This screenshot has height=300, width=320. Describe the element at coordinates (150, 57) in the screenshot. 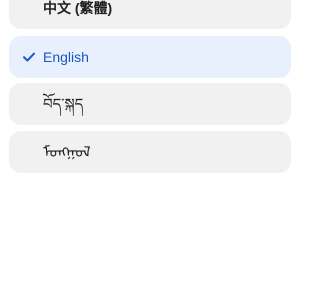

I see `language-option-english: English` at that location.